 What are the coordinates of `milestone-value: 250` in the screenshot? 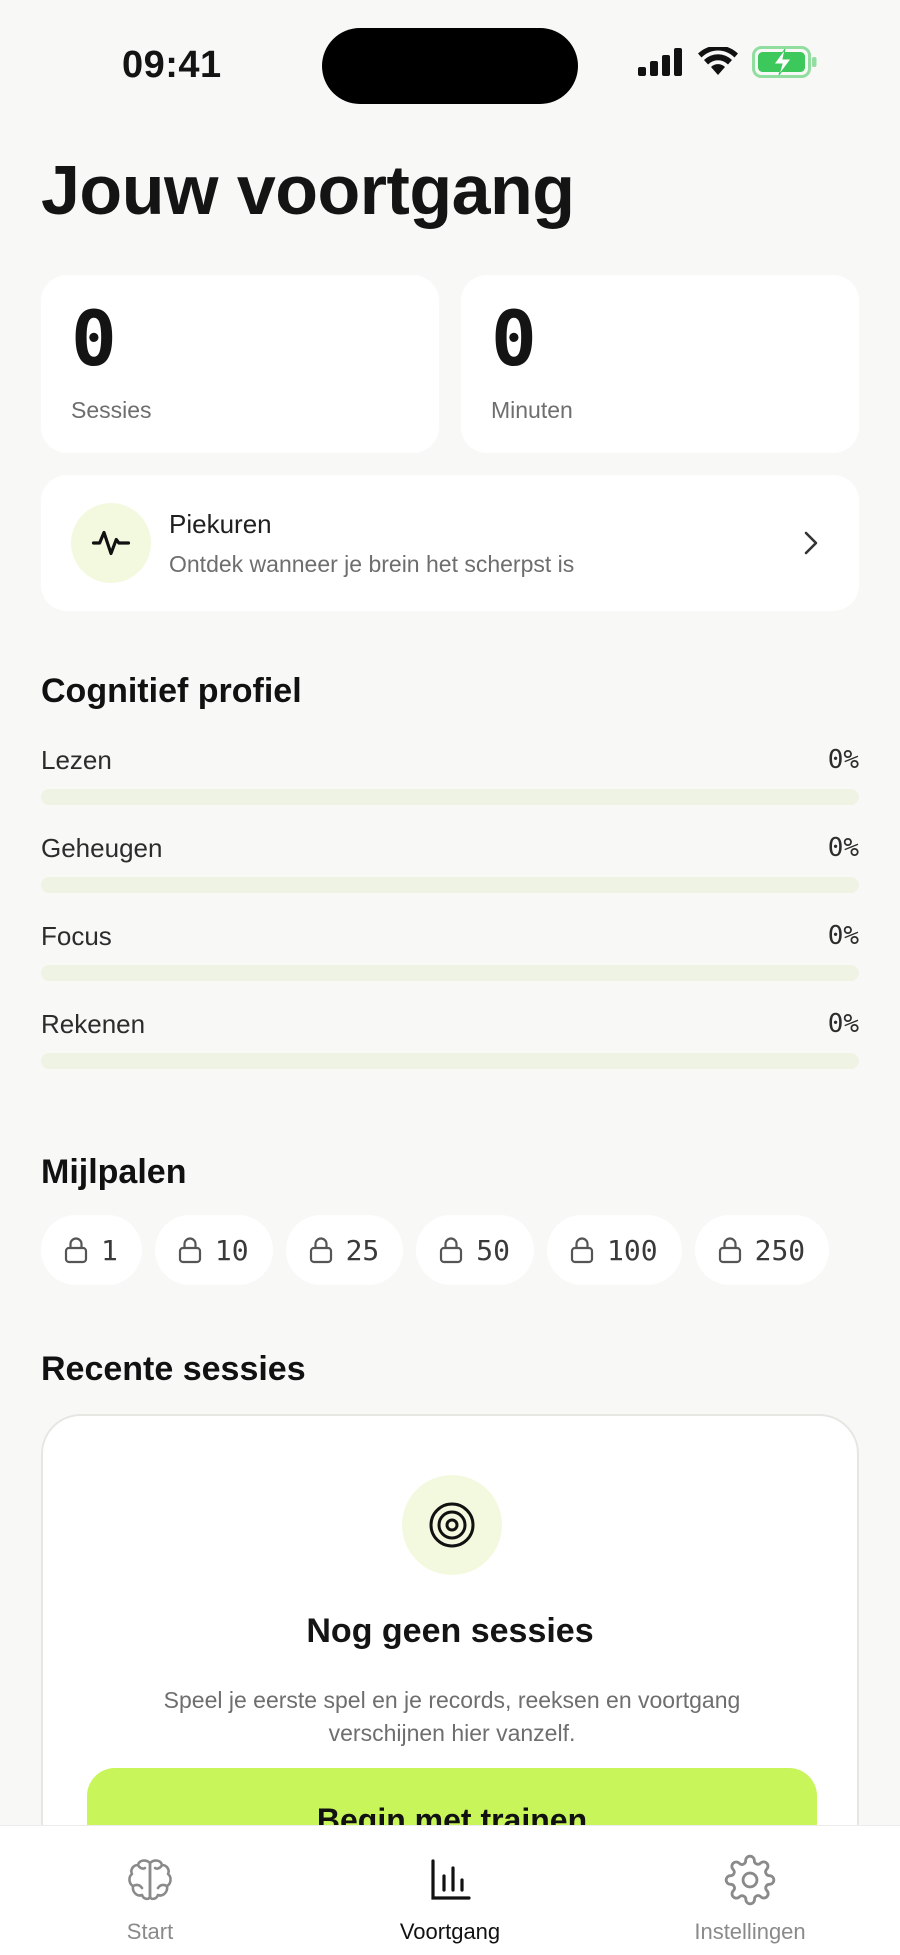 It's located at (780, 1250).